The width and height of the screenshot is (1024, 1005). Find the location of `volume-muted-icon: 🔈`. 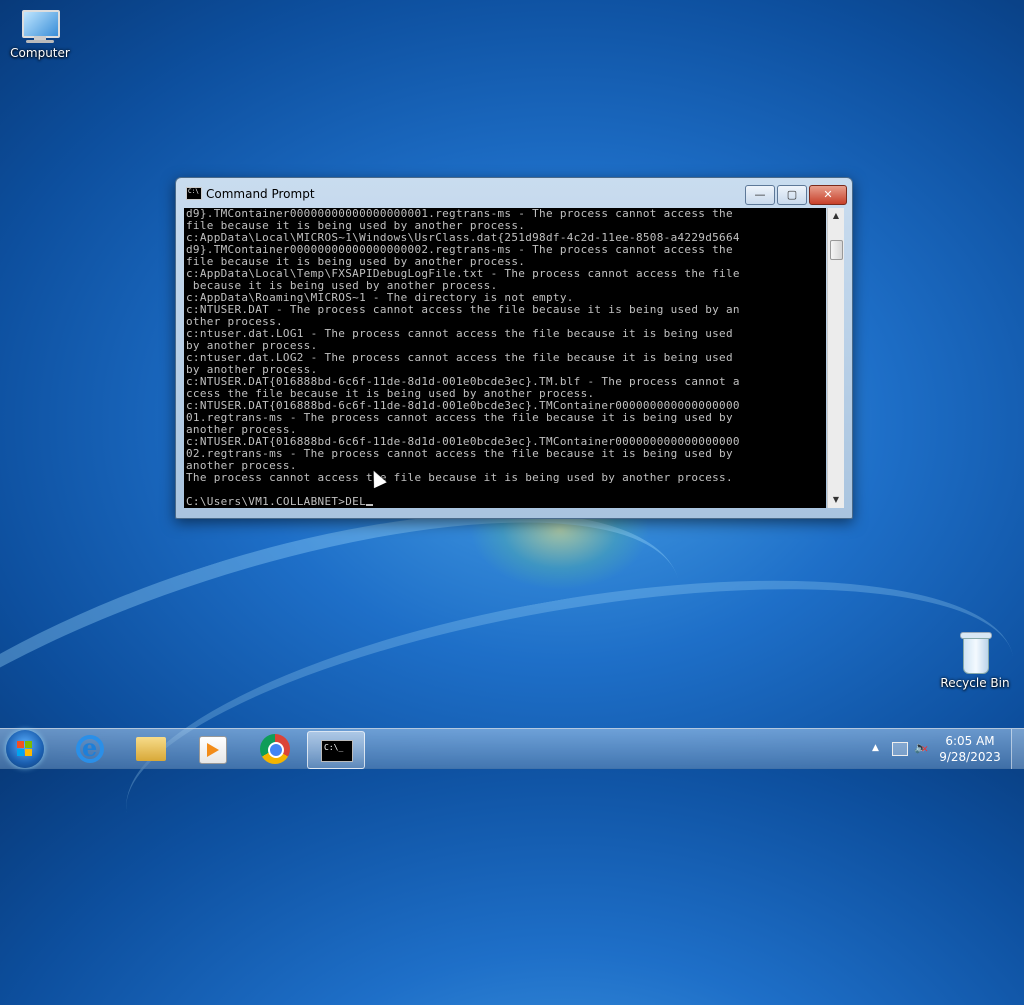

volume-muted-icon: 🔈 is located at coordinates (921, 748).